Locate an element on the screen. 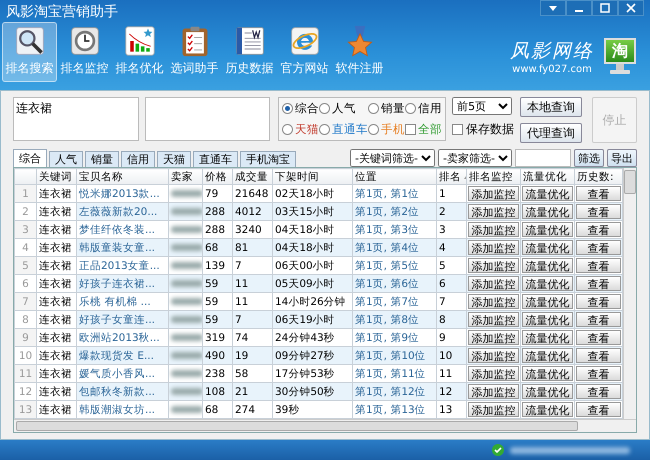 The width and height of the screenshot is (650, 460). radio-button: 人气 is located at coordinates (343, 108).